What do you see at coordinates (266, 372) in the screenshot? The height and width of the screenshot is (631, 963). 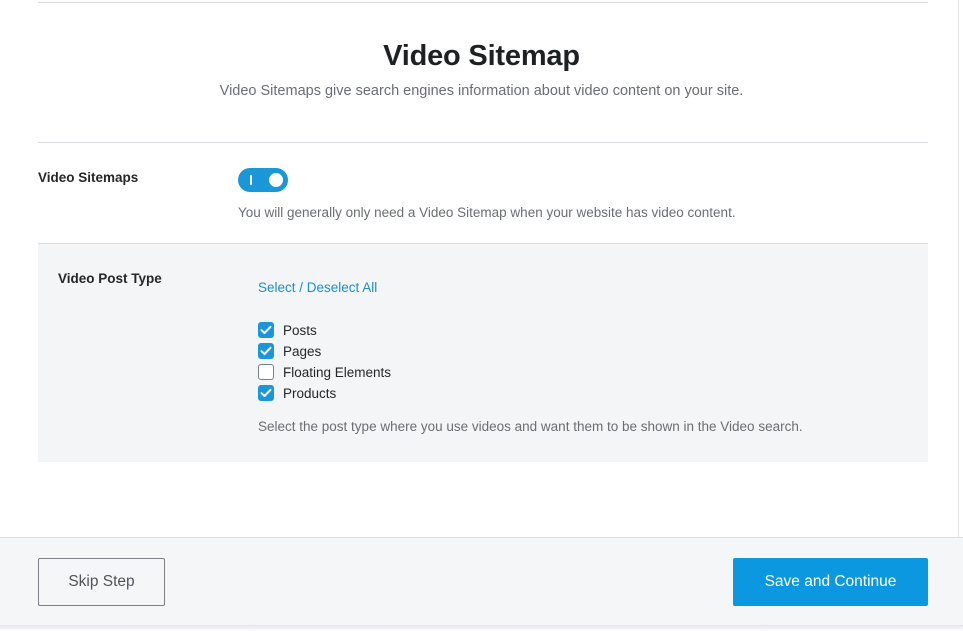 I see `floating-elements-checkbox` at bounding box center [266, 372].